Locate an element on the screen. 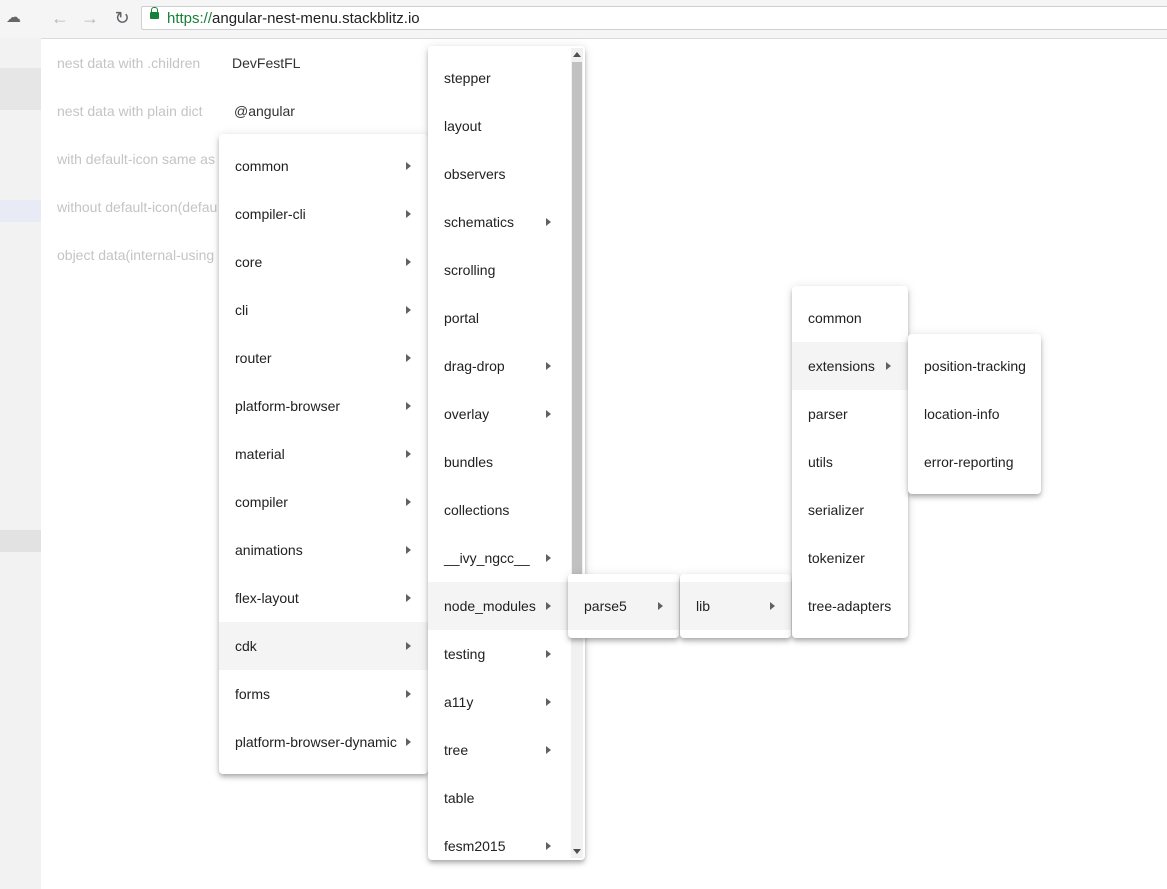 Image resolution: width=1167 pixels, height=889 pixels. menu-item-a11y: a11y is located at coordinates (506, 702).